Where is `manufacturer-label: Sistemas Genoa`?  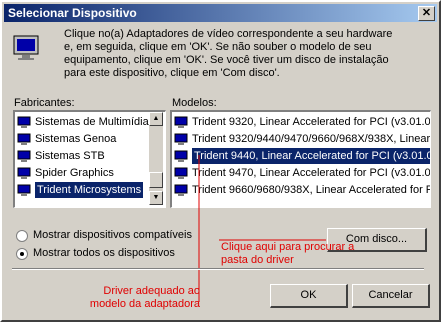 manufacturer-label: Sistemas Genoa is located at coordinates (76, 139).